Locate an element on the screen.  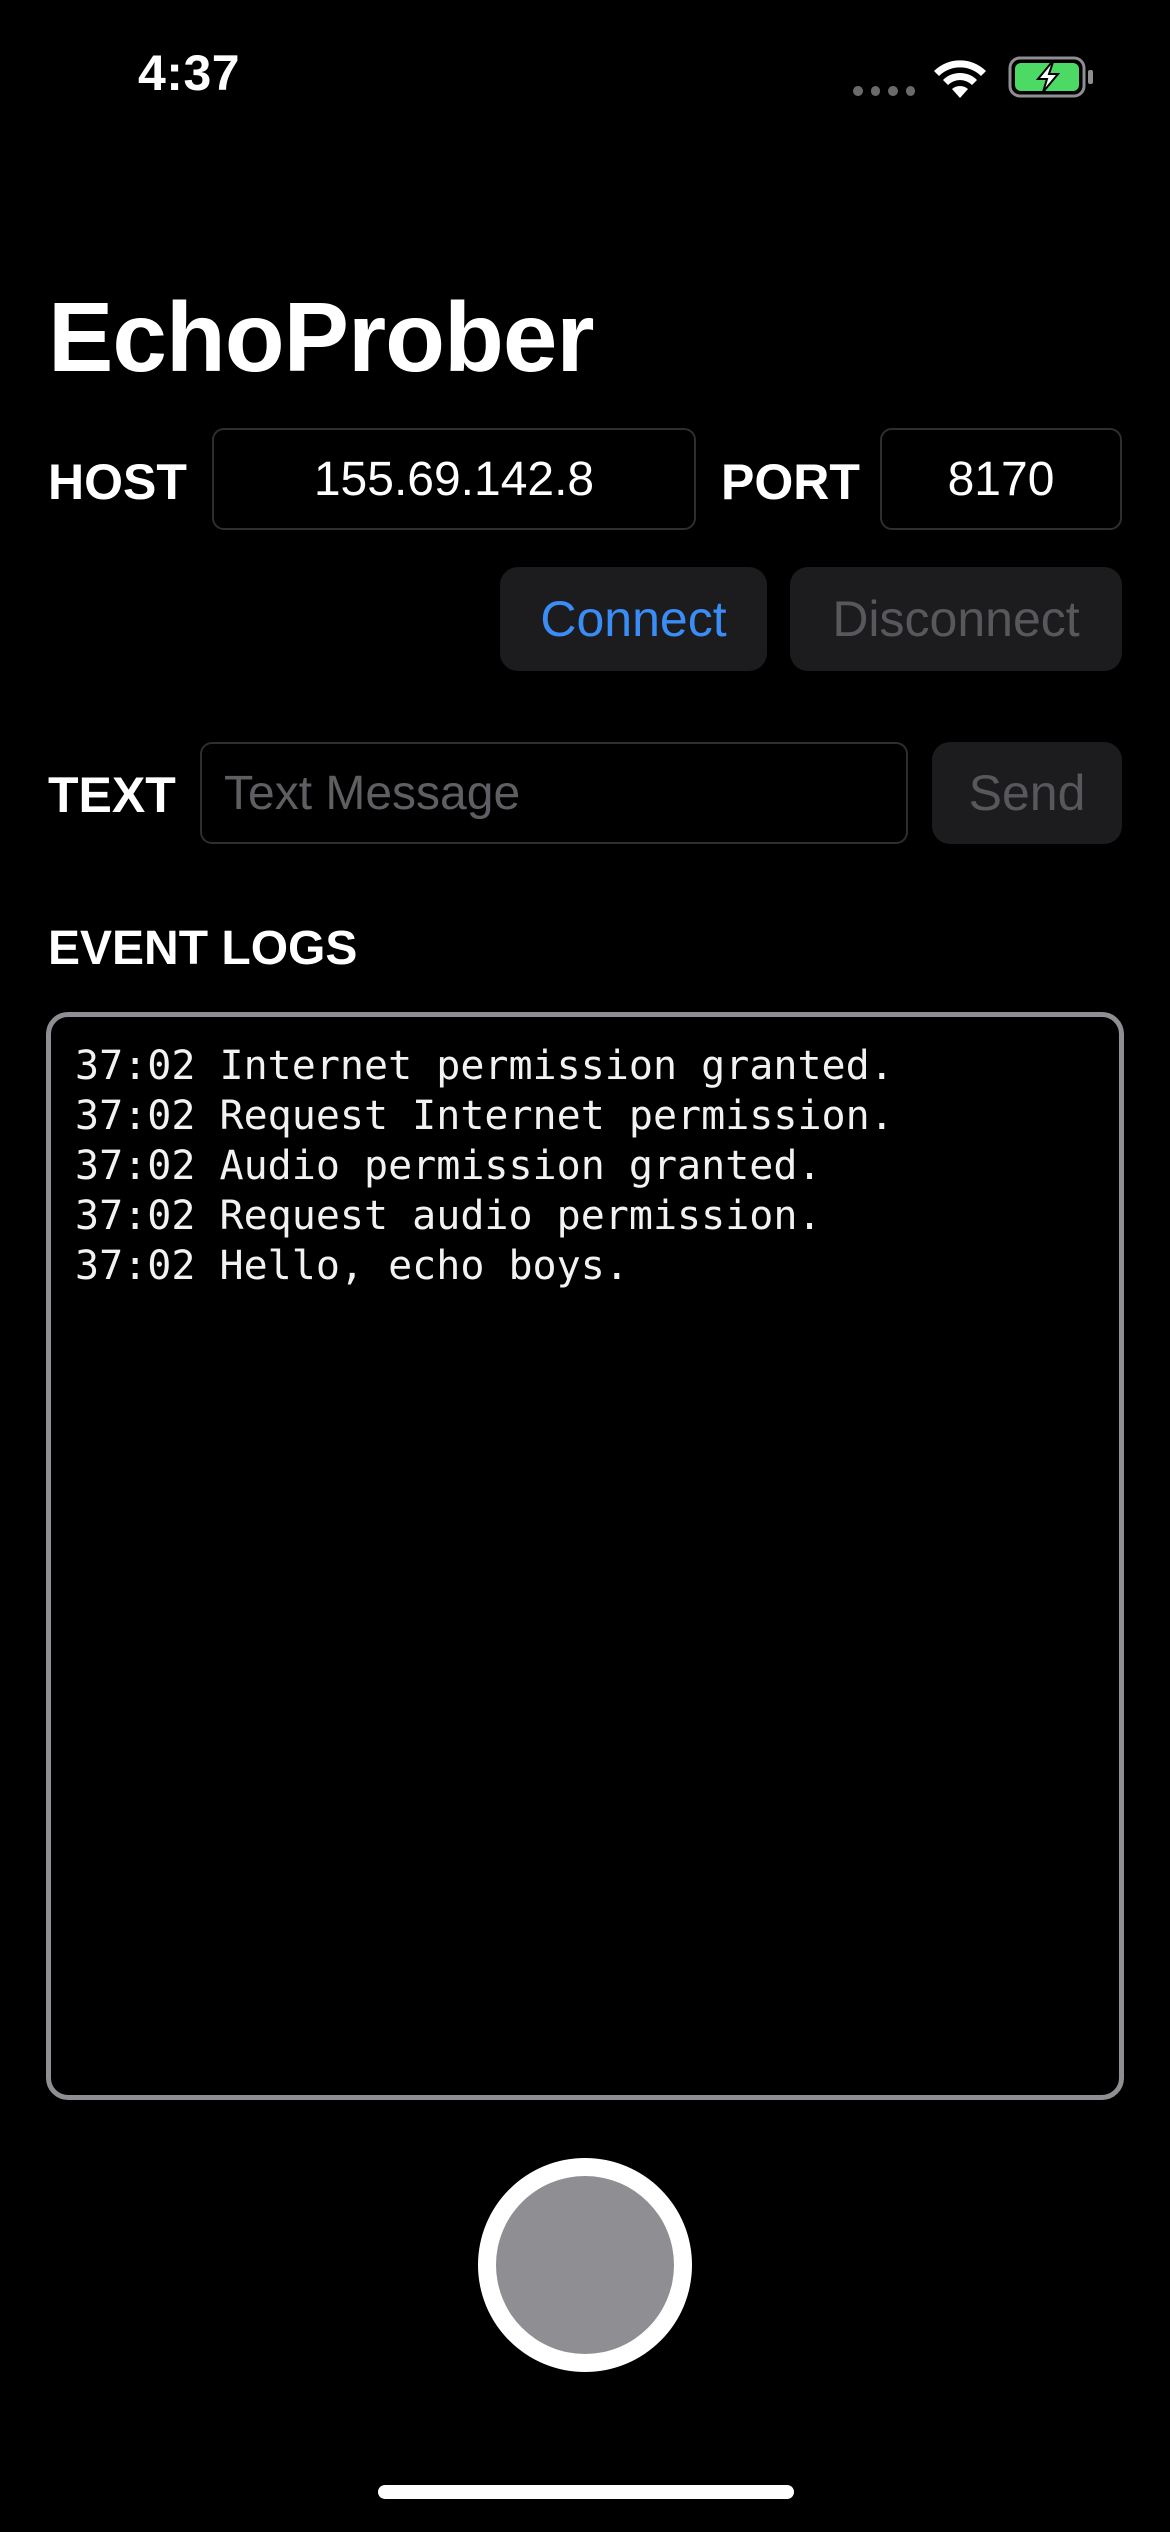
home-indicator is located at coordinates (586, 2492).